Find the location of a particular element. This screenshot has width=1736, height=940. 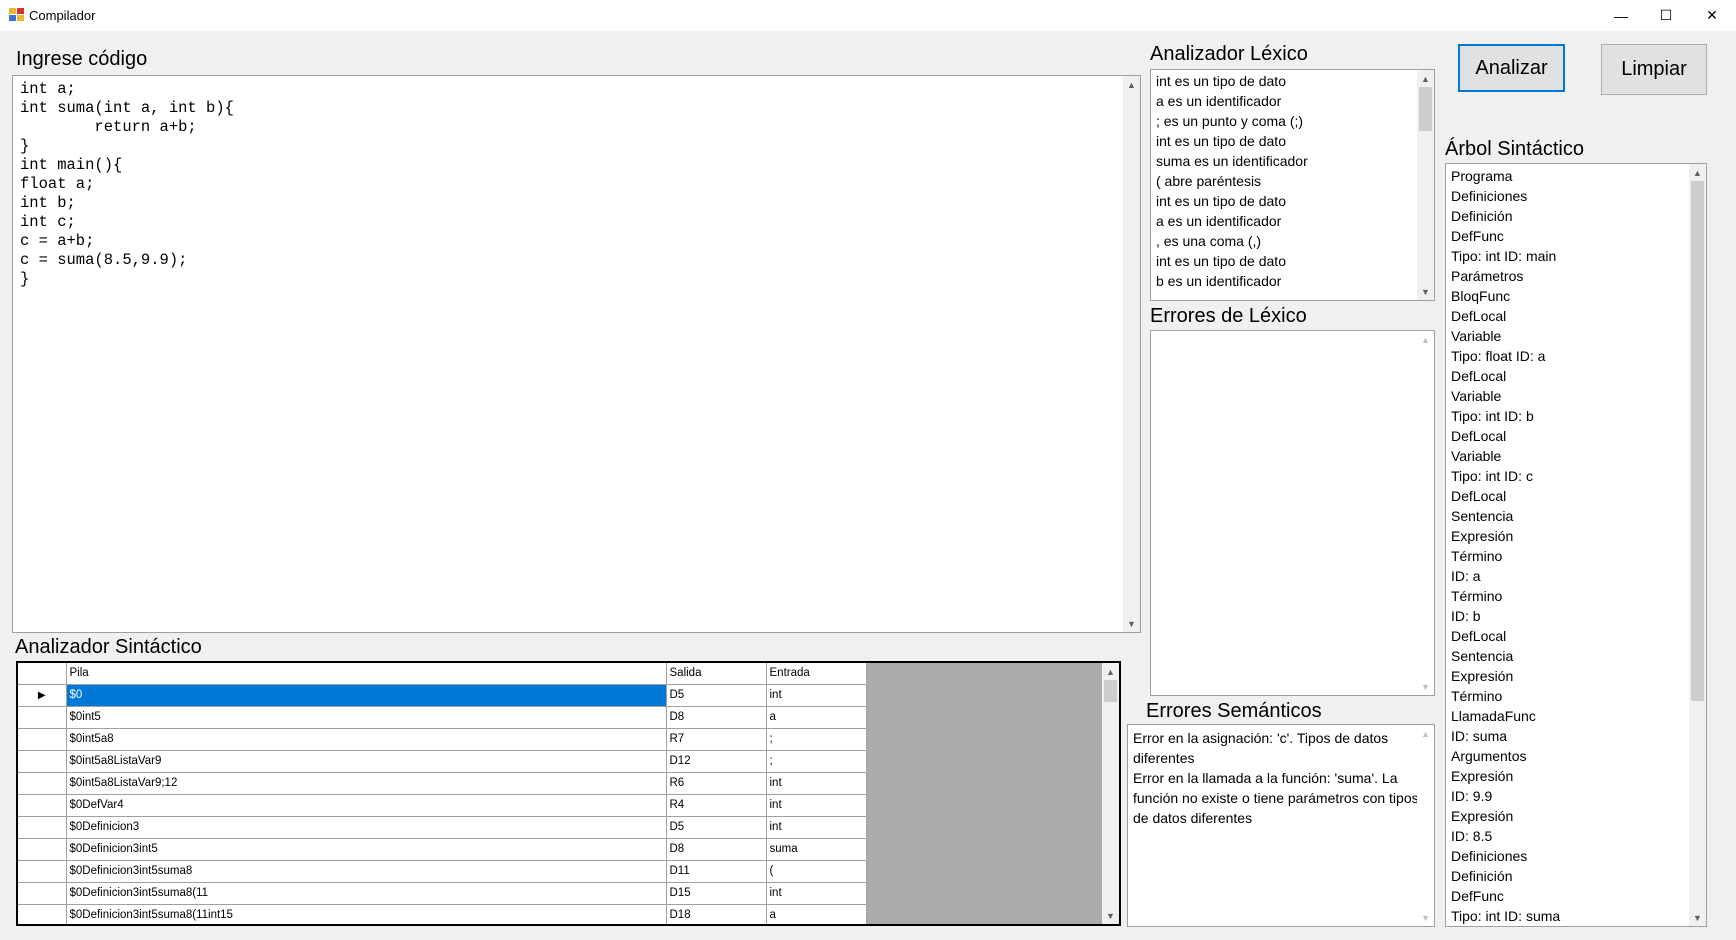

list-item: , es una coma (,) is located at coordinates (1232, 241).